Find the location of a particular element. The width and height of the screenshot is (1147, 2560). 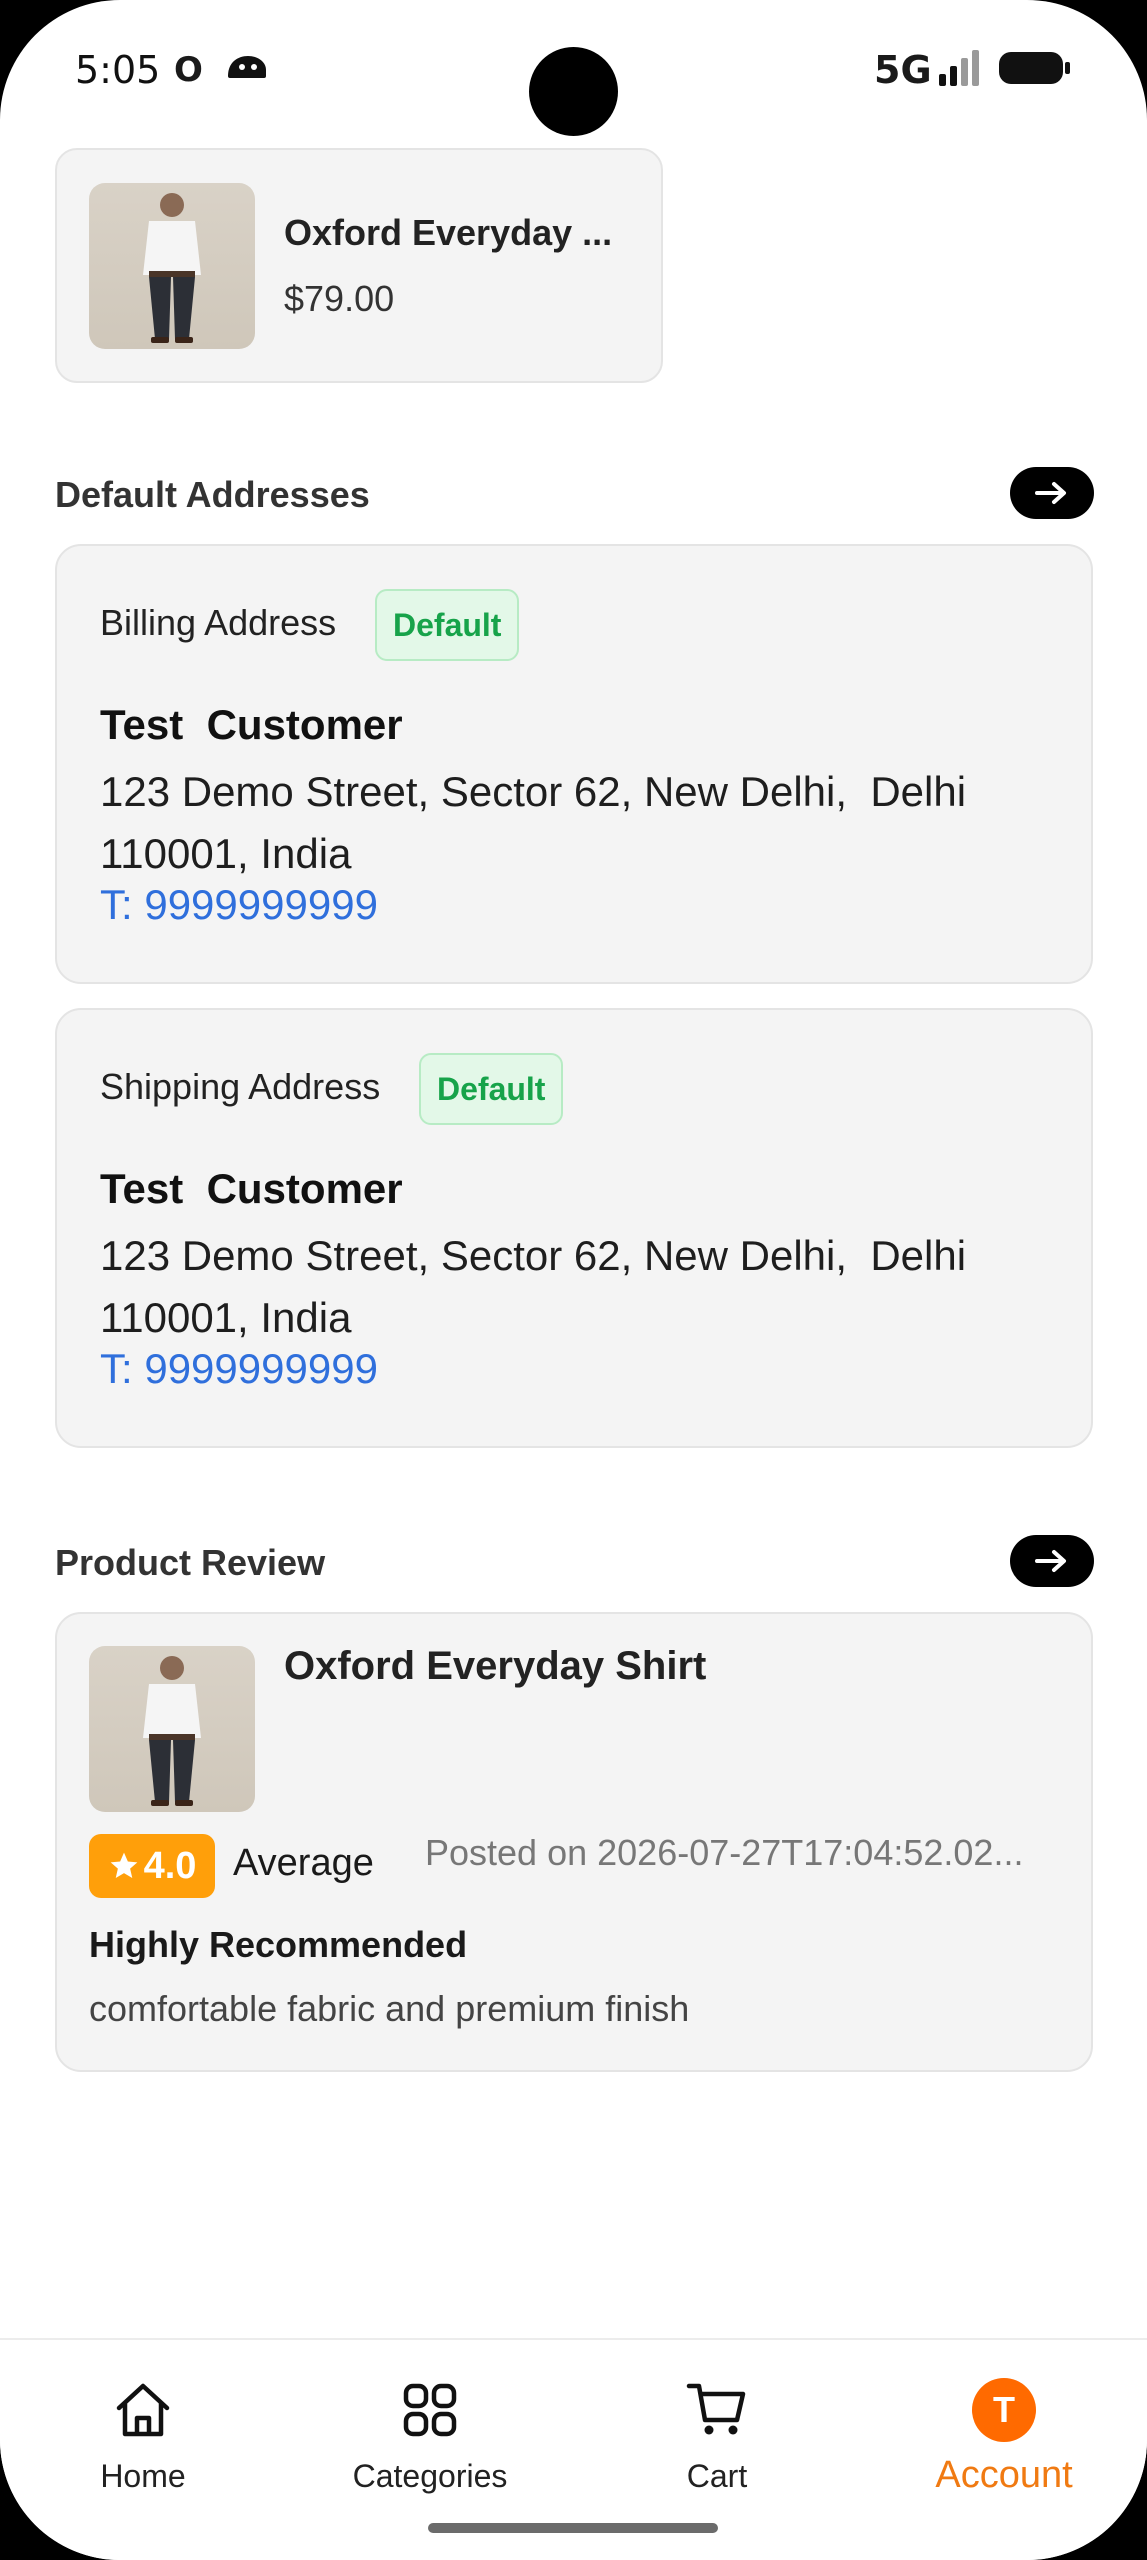

star-icon is located at coordinates (123, 1865).